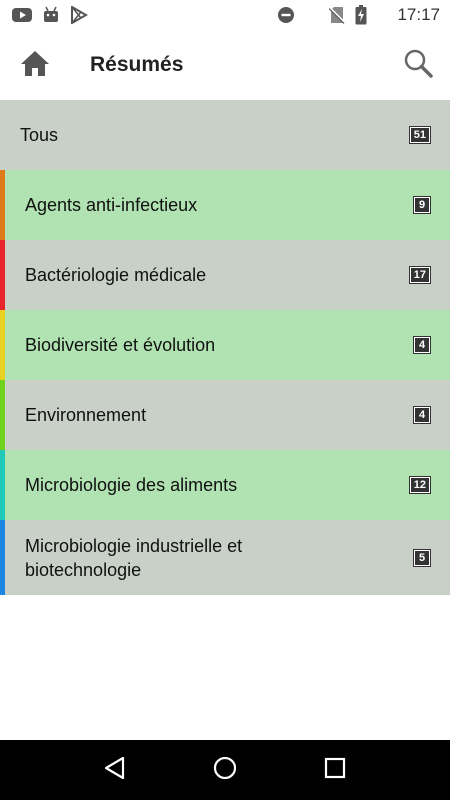 This screenshot has width=450, height=800. I want to click on do-not-disturb-icon, so click(286, 15).